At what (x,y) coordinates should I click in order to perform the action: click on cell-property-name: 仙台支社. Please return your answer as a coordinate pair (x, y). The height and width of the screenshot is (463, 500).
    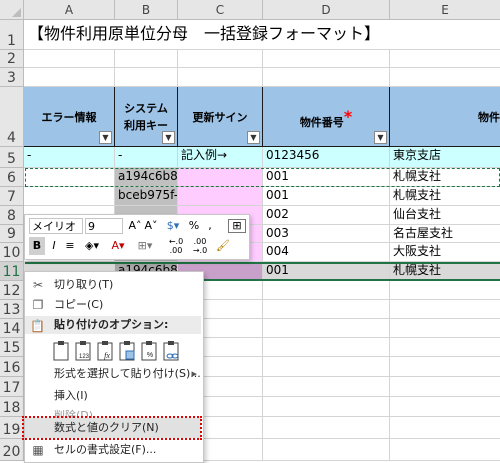
    Looking at the image, I should click on (445, 215).